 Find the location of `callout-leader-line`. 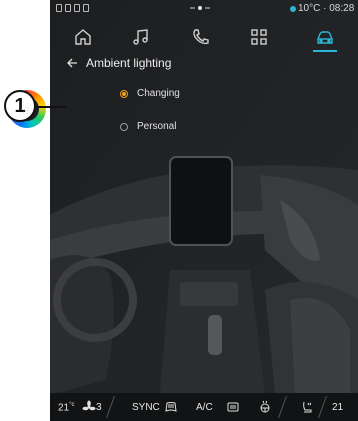

callout-leader-line is located at coordinates (51, 107).